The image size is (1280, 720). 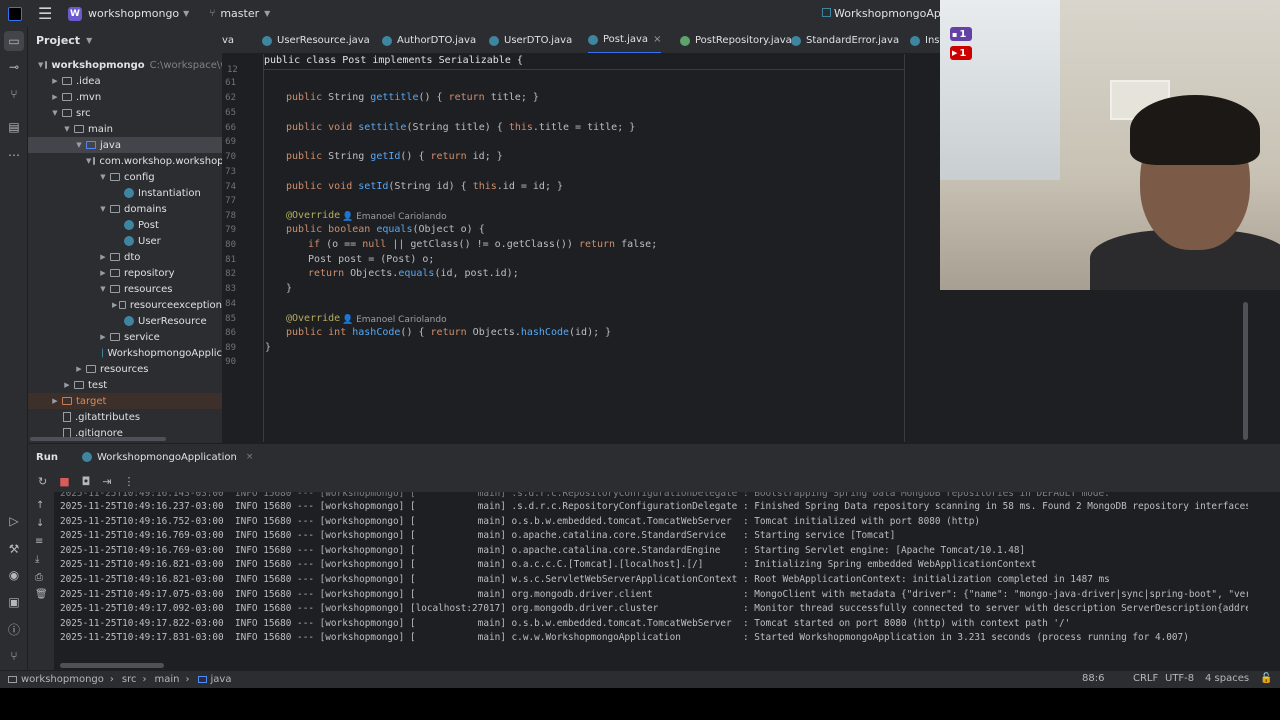 What do you see at coordinates (37, 559) in the screenshot?
I see `scroll-to-end-icon: ⤓` at bounding box center [37, 559].